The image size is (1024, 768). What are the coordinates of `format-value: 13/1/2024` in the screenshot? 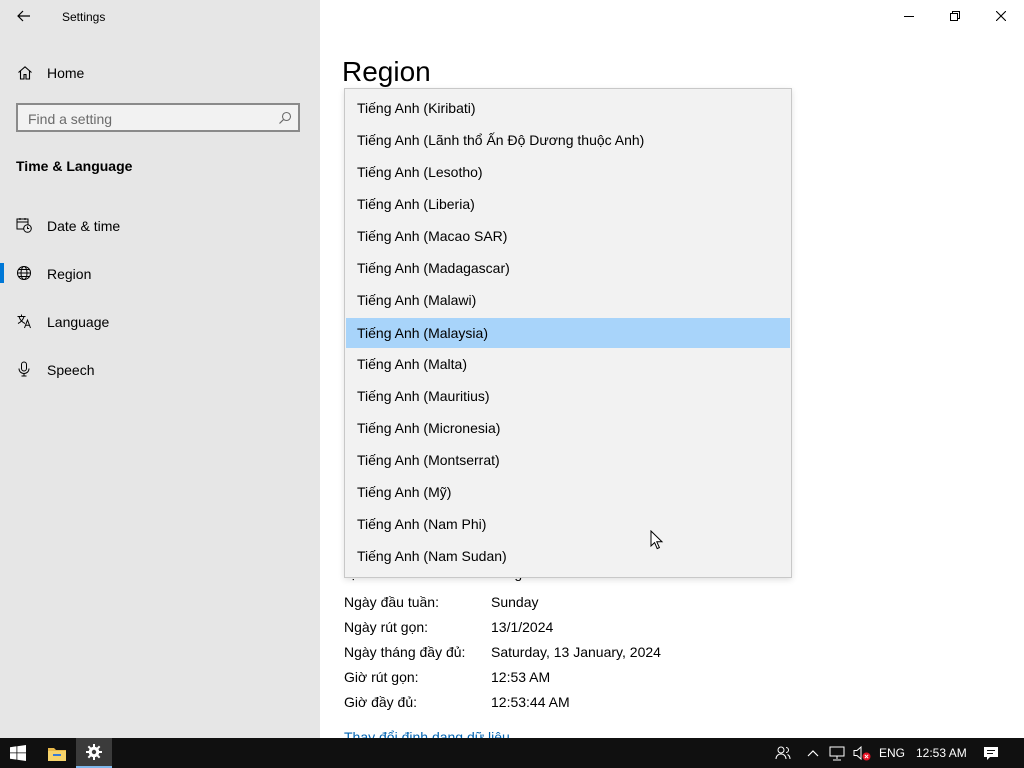 It's located at (522, 627).